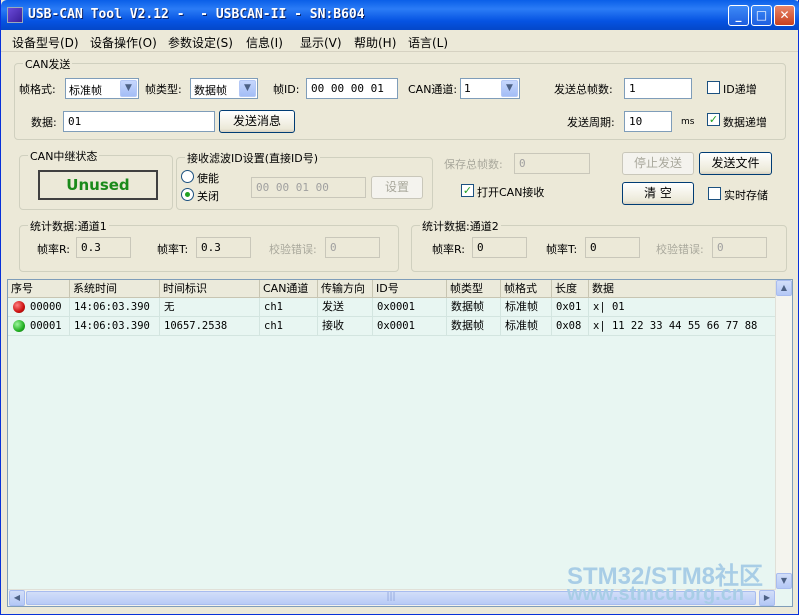 This screenshot has width=799, height=615. I want to click on frame-format-select: 标准帧 ▼, so click(102, 88).